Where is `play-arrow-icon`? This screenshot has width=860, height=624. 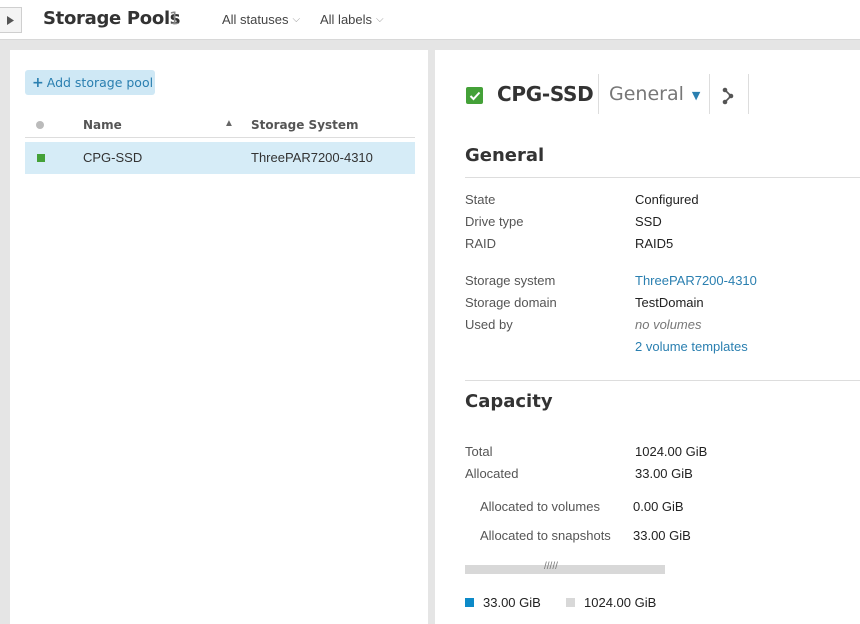 play-arrow-icon is located at coordinates (10, 20).